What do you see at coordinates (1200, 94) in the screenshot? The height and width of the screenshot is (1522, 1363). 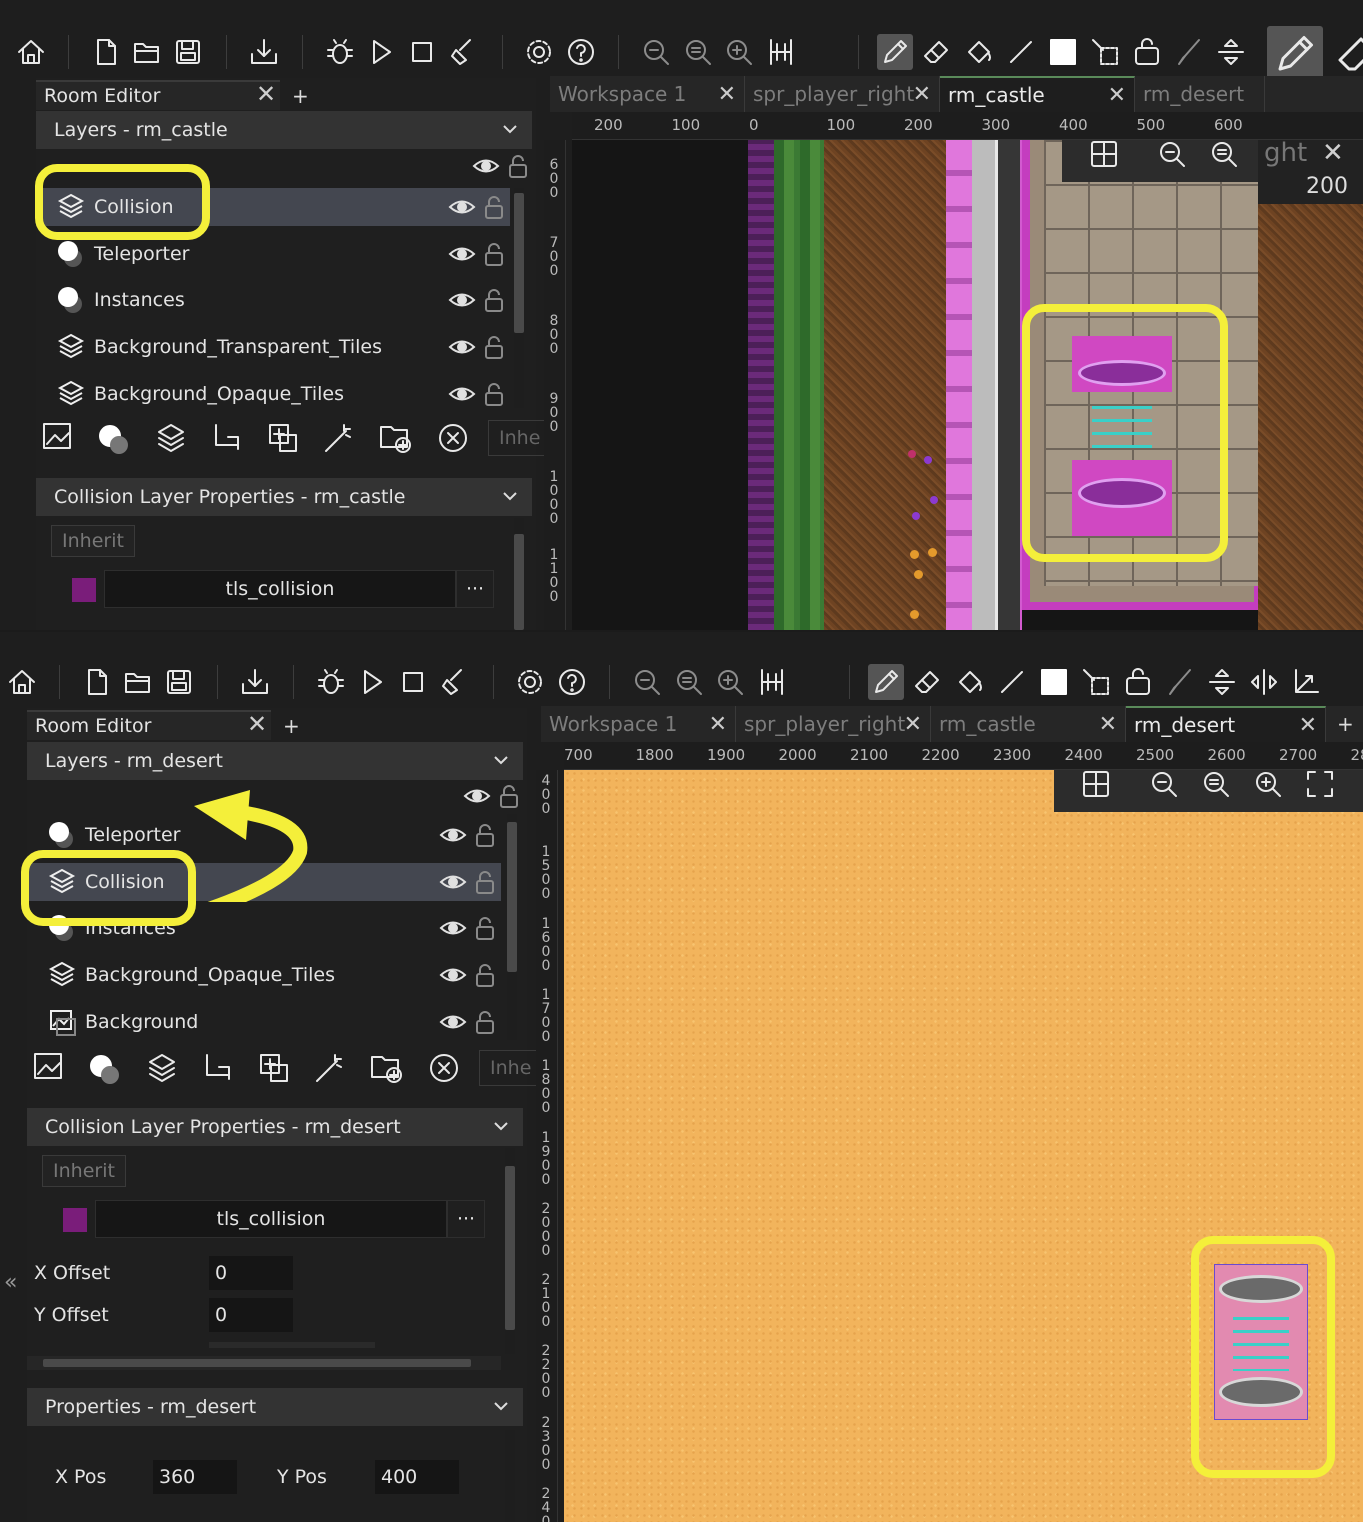 I see `document-tab: rm_desert` at bounding box center [1200, 94].